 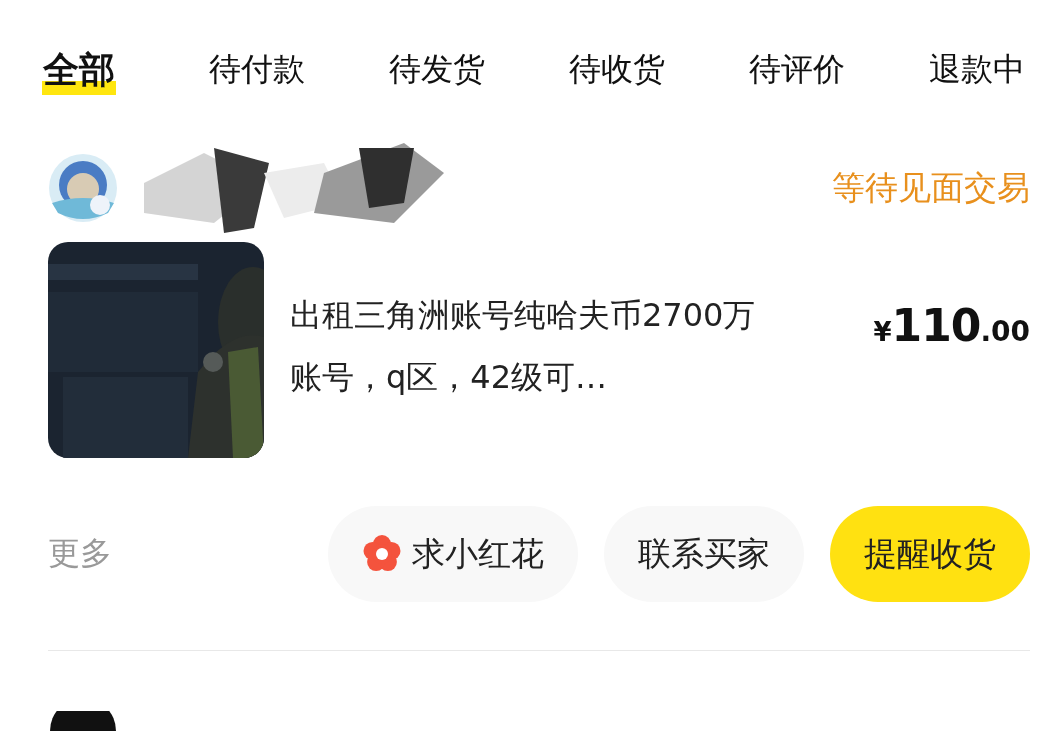 I want to click on flower-icon, so click(x=382, y=554).